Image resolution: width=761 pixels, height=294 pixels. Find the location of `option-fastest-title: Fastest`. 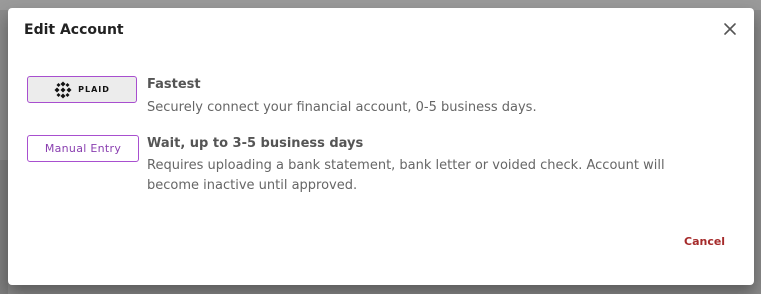

option-fastest-title: Fastest is located at coordinates (174, 84).